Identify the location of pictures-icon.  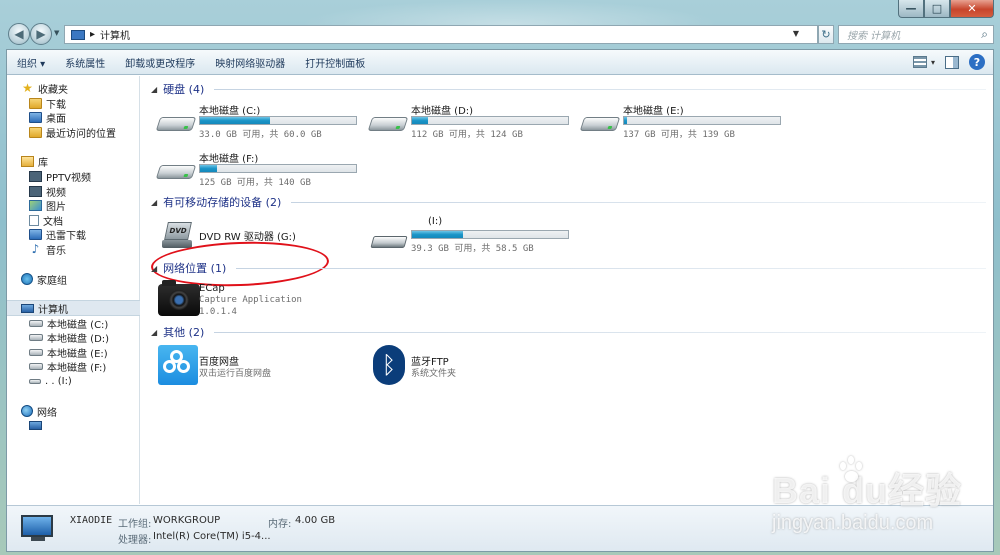
(35, 205).